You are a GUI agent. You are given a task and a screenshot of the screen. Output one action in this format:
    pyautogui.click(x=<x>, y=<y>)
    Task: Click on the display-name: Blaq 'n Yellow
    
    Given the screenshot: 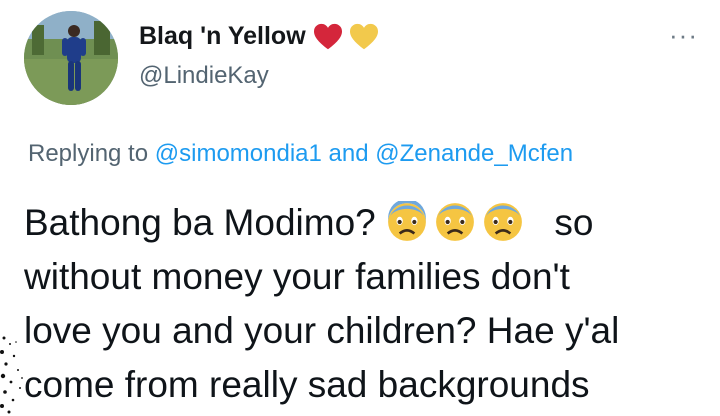 What is the action you would take?
    pyautogui.click(x=222, y=36)
    